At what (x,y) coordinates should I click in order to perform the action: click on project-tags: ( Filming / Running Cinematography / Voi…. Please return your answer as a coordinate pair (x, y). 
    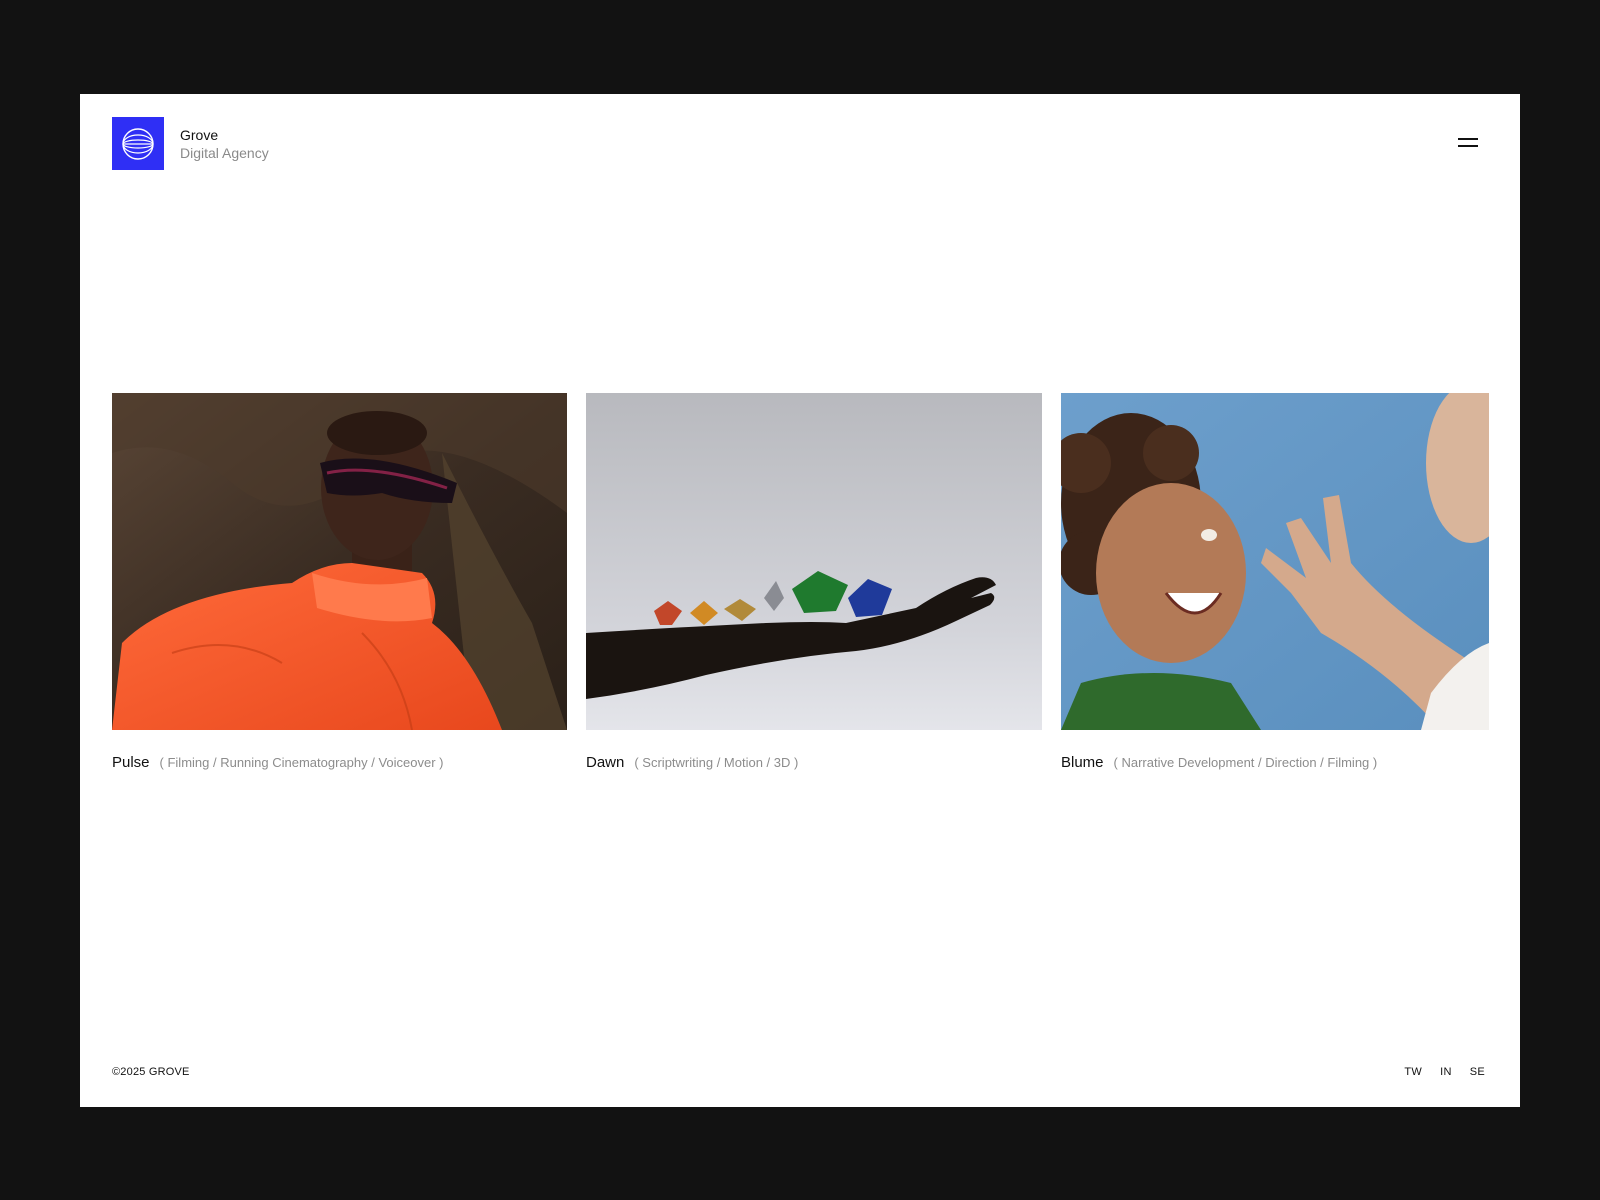
    Looking at the image, I should click on (301, 762).